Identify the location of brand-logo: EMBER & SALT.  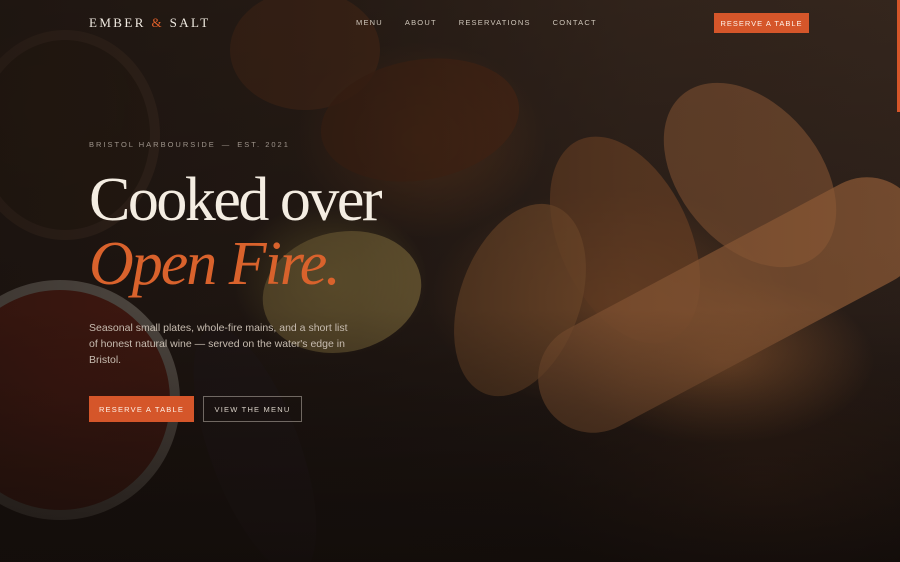
(150, 23).